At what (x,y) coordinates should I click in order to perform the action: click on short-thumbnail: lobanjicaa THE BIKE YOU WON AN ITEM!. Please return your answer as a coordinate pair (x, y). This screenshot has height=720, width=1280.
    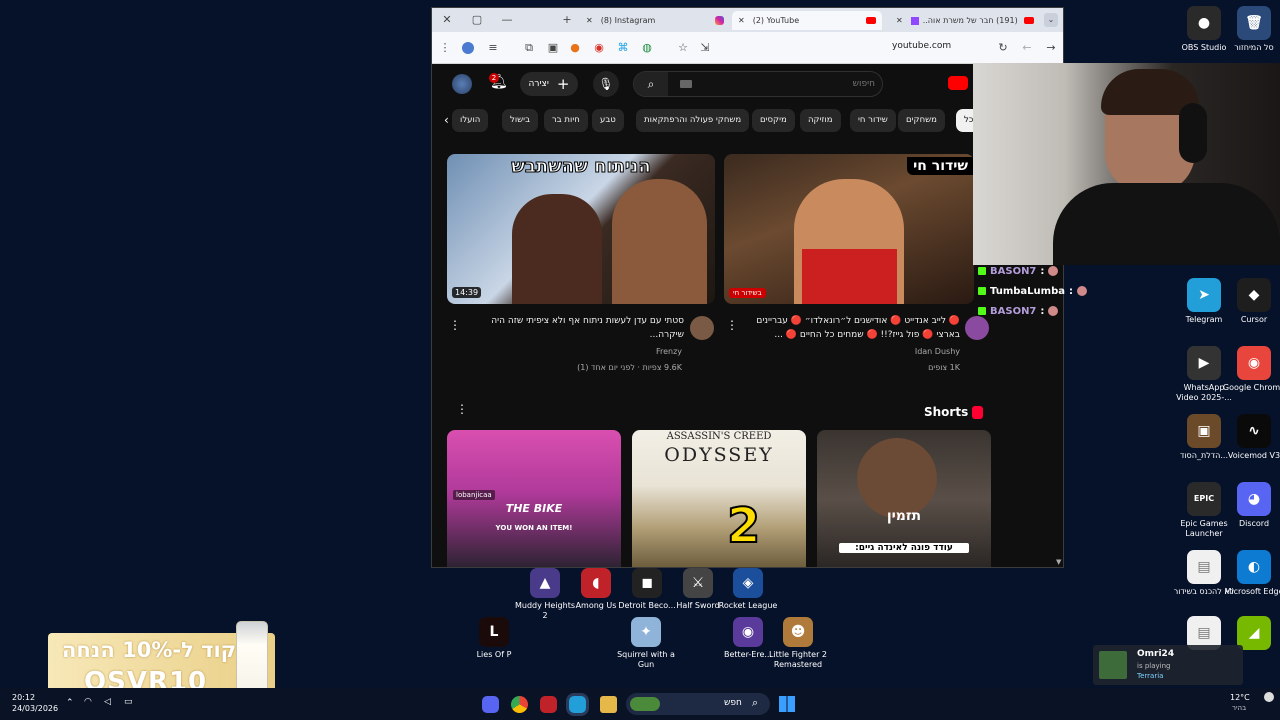
    Looking at the image, I should click on (534, 498).